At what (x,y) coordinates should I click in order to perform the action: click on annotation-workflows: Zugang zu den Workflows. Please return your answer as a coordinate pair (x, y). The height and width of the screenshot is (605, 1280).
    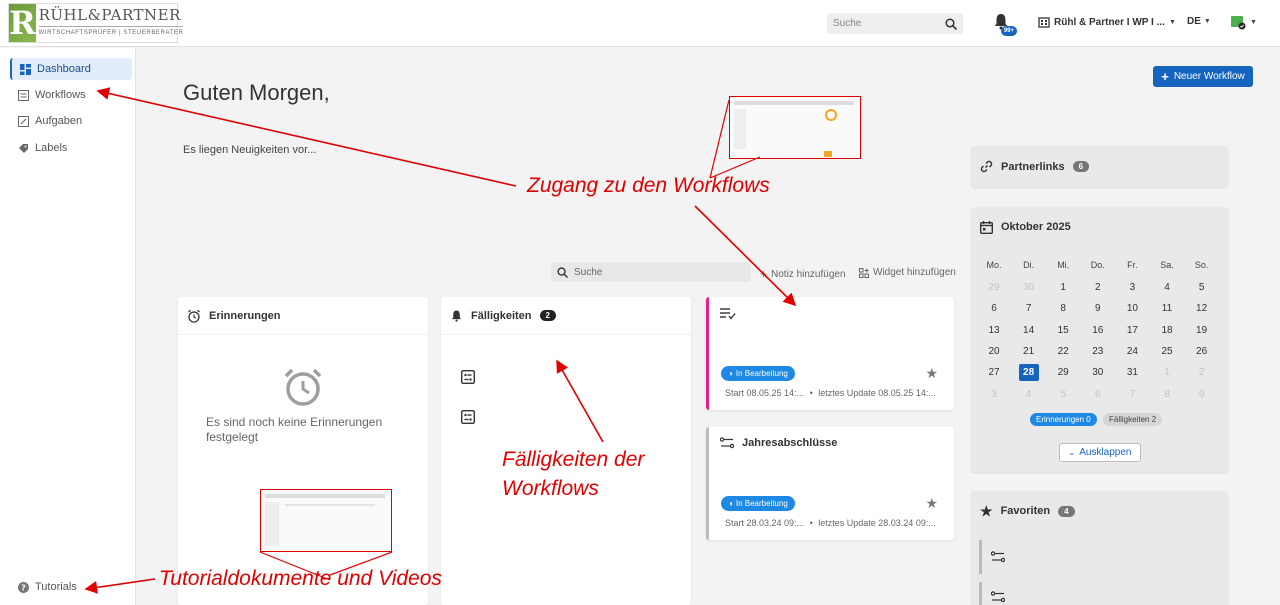
    Looking at the image, I should click on (648, 185).